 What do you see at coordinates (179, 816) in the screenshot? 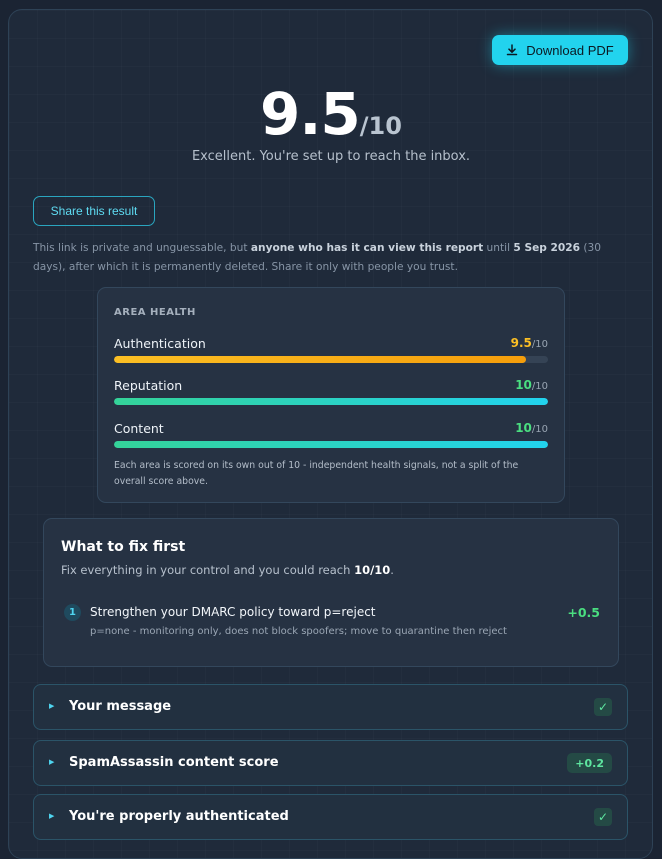
I see `section-label: You're properly authenticated` at bounding box center [179, 816].